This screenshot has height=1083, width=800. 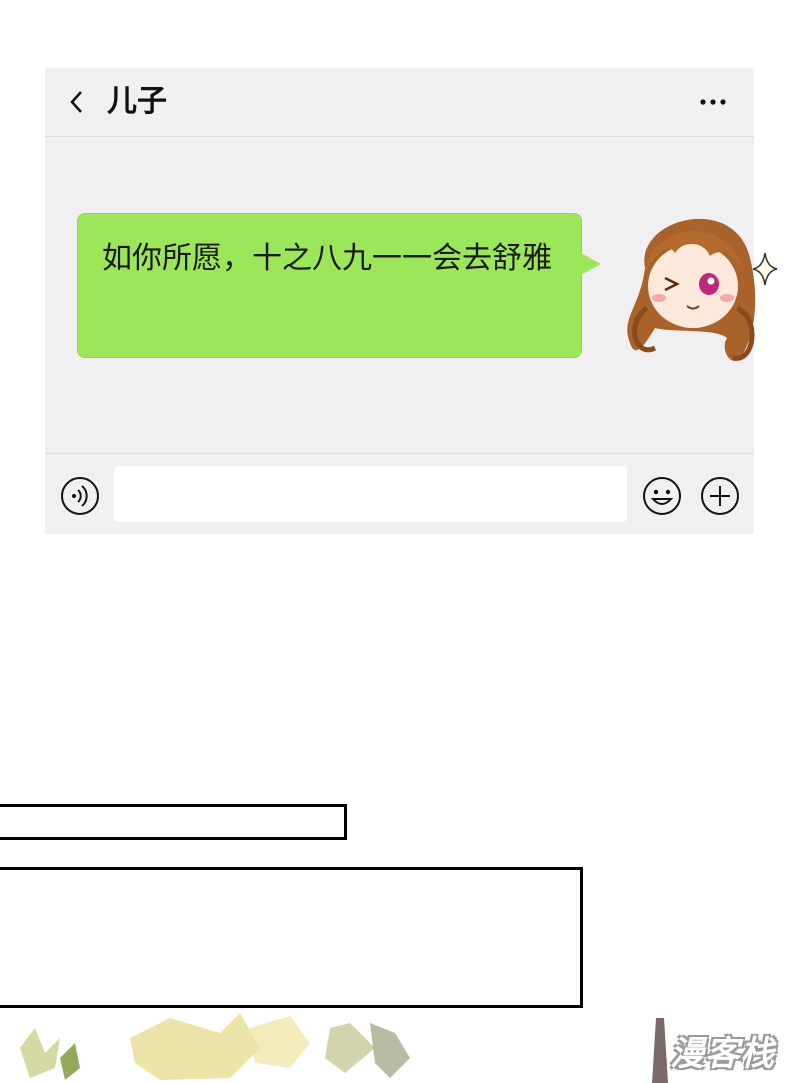 What do you see at coordinates (80, 496) in the screenshot?
I see `voice-icon` at bounding box center [80, 496].